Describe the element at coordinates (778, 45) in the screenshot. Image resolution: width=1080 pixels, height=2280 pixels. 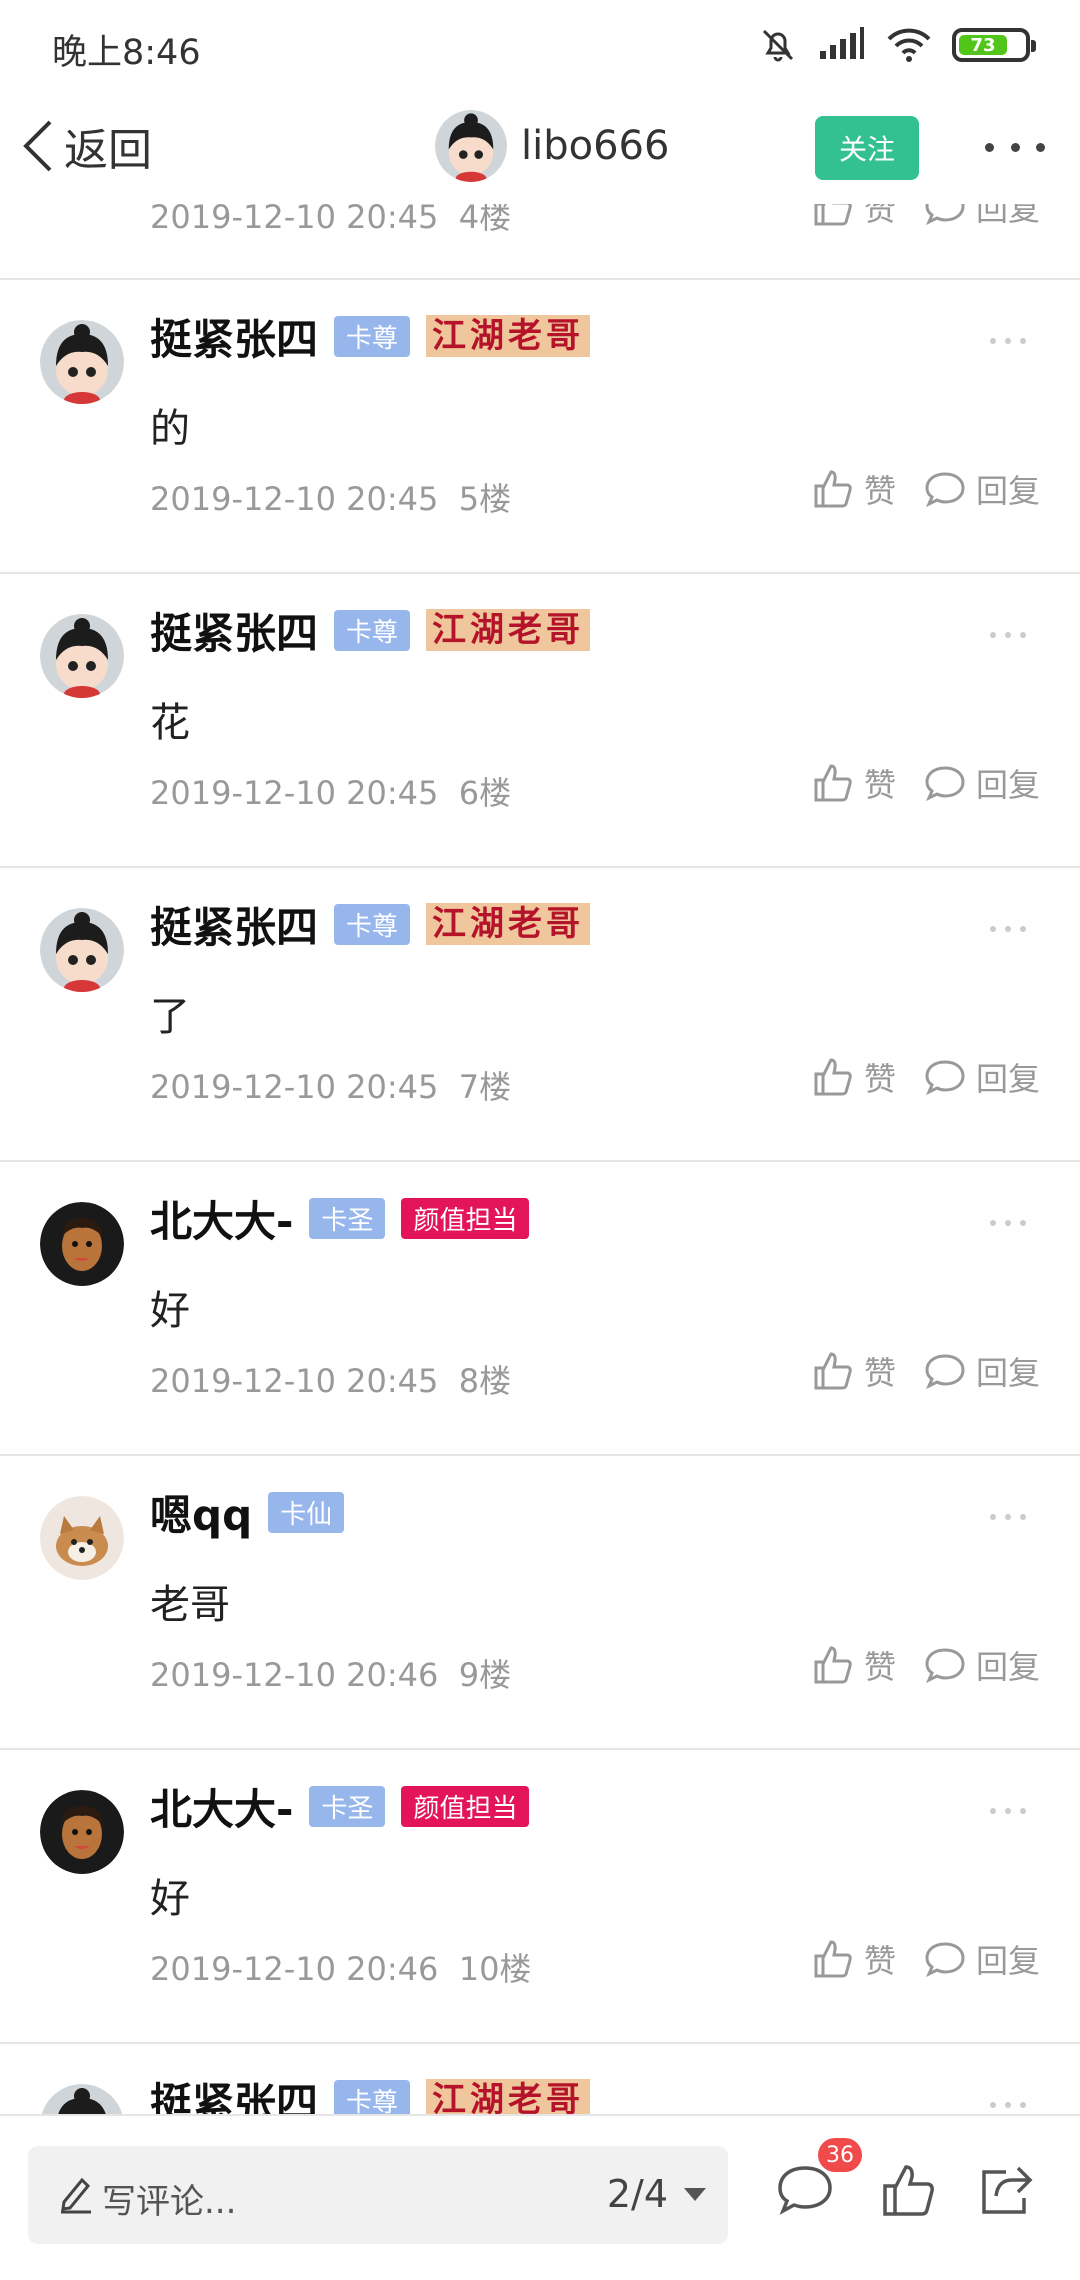
I see `mute-bell-icon` at that location.